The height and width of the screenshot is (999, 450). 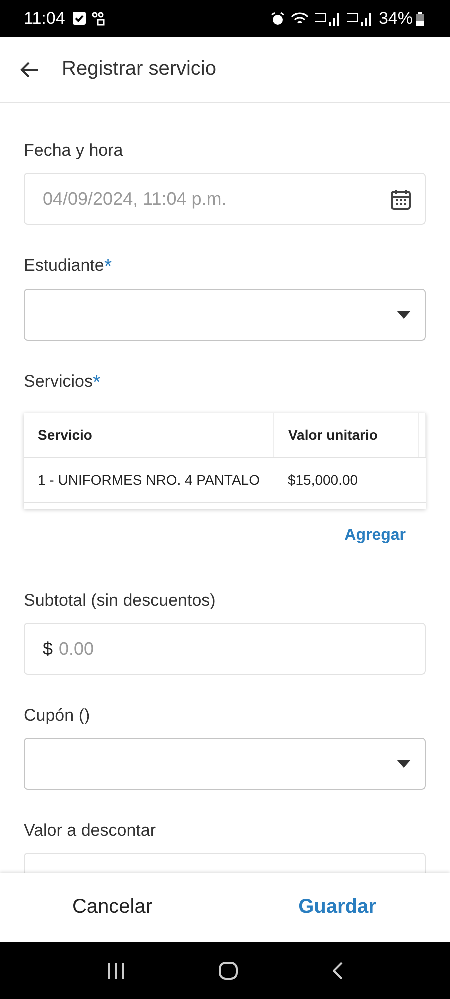 What do you see at coordinates (149, 435) in the screenshot?
I see `column-header: Servicio` at bounding box center [149, 435].